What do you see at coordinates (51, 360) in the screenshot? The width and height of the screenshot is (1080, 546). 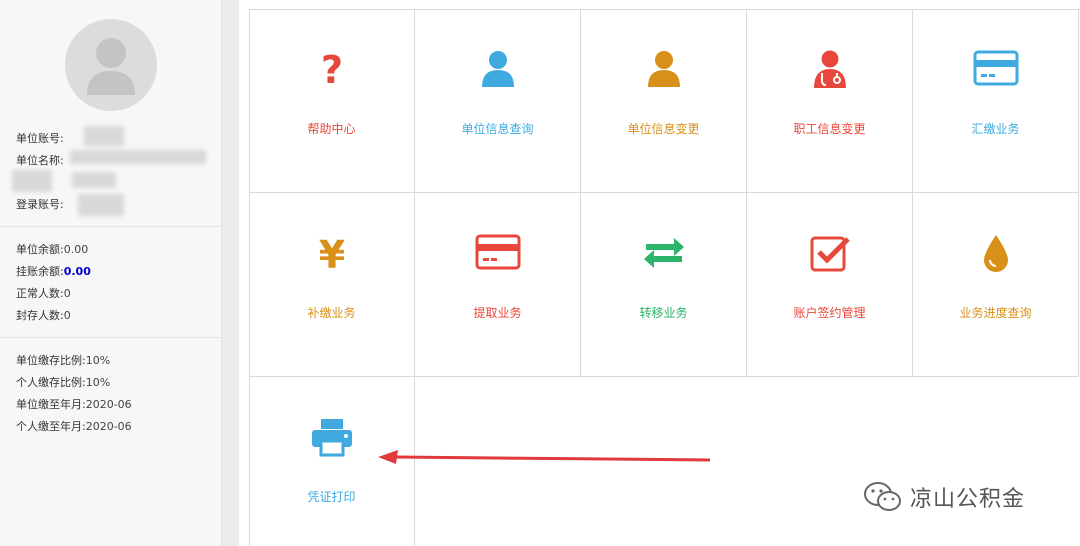 I see `unit-ratio-label: 单位缴存比例:` at bounding box center [51, 360].